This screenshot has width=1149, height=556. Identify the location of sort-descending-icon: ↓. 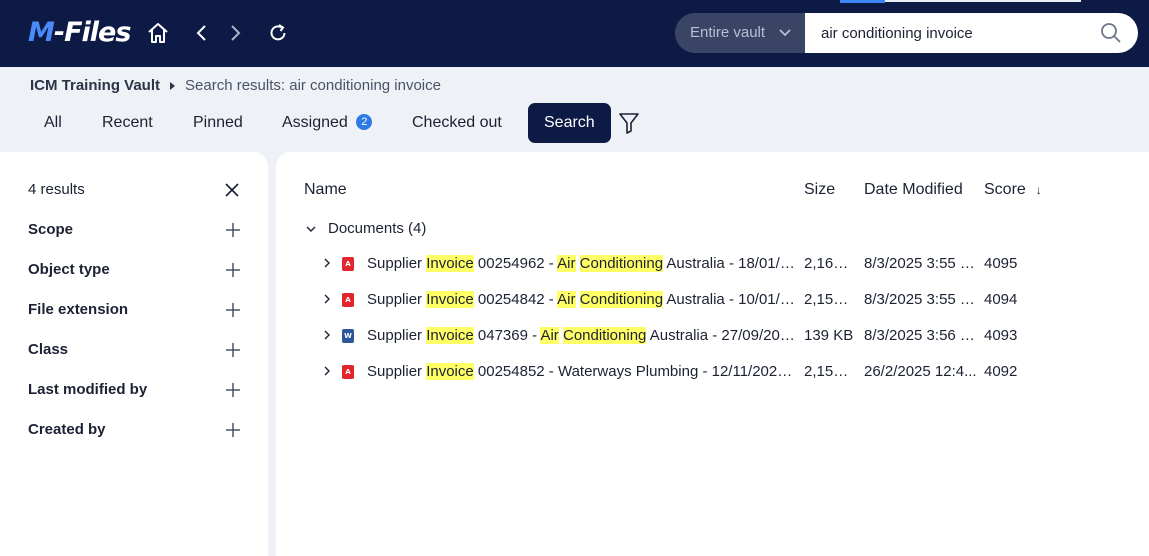
(1038, 190).